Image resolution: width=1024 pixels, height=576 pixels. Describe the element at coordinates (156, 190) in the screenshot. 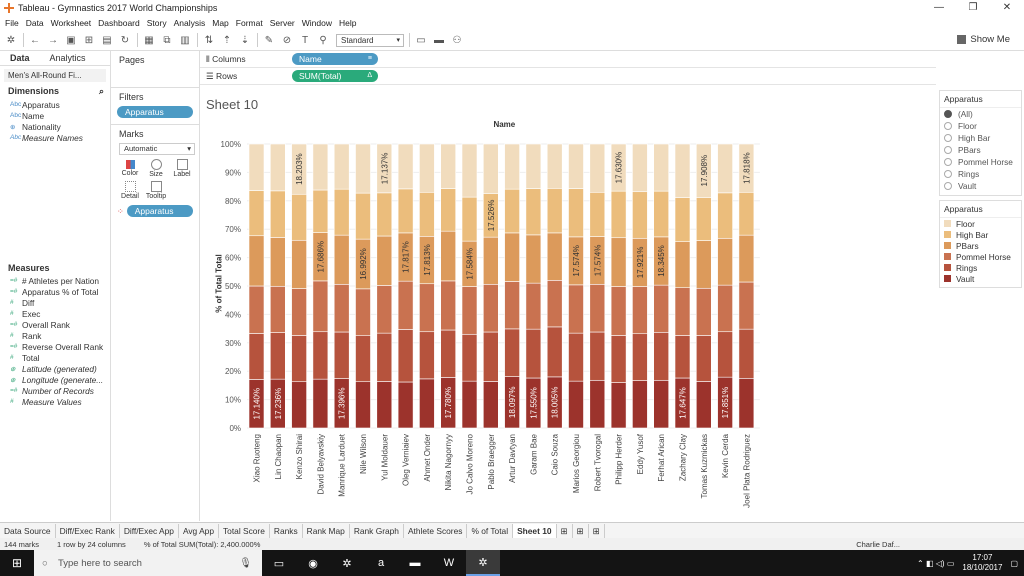

I see `tooltip-button: Tooltip` at that location.